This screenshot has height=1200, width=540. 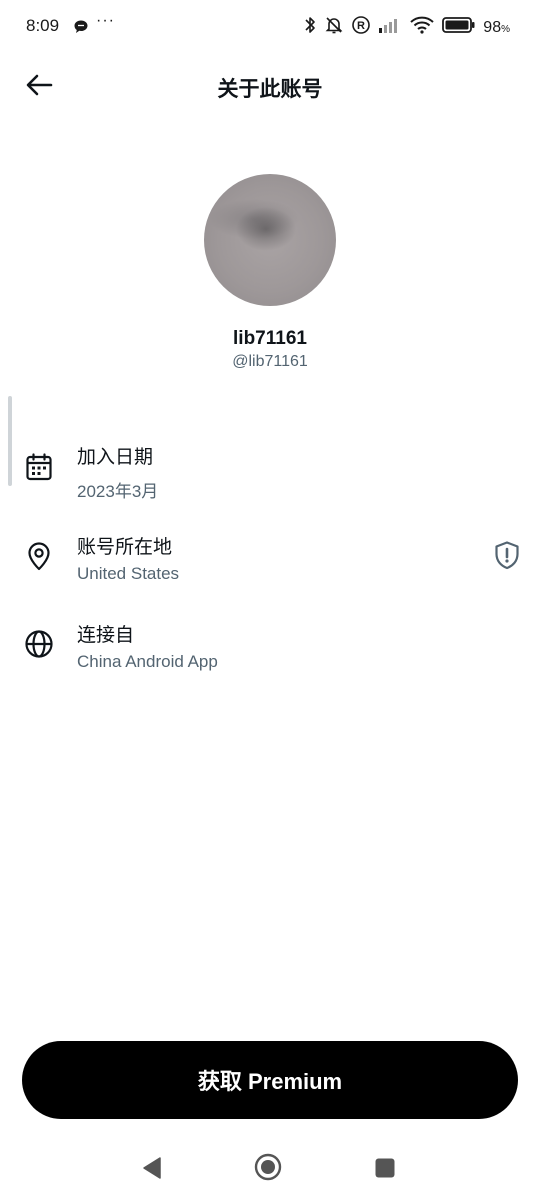 What do you see at coordinates (43, 25) in the screenshot?
I see `status-time: 8:09` at bounding box center [43, 25].